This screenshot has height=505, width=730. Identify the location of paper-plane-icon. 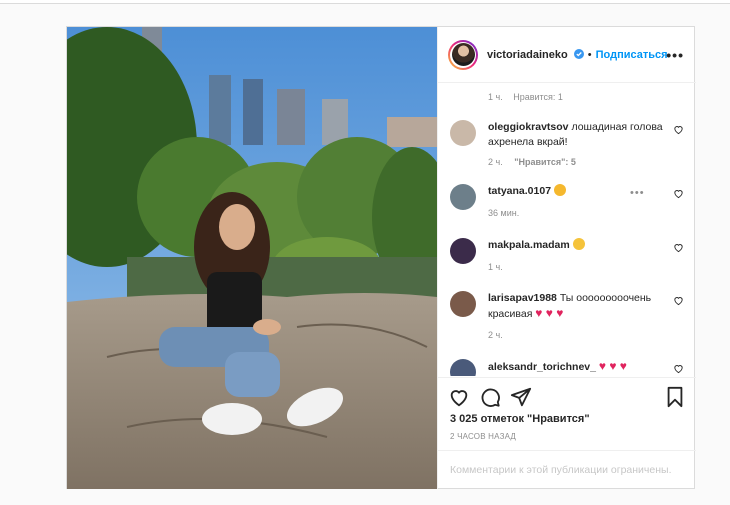
(521, 397).